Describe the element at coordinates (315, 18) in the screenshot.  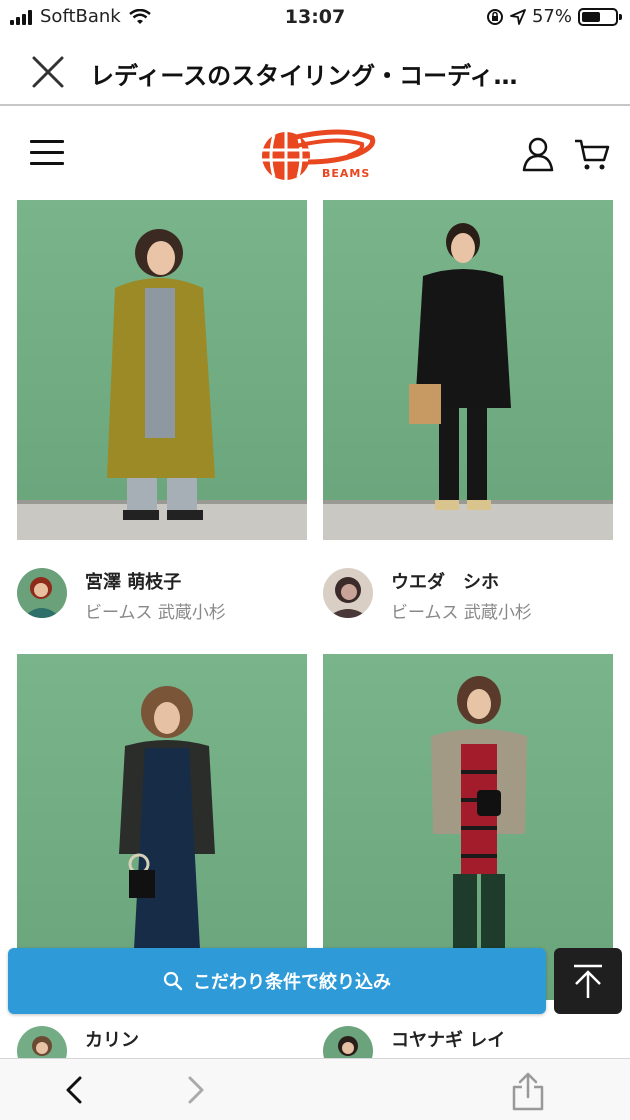
I see `status-bar: SoftBank 13:07 57%` at that location.